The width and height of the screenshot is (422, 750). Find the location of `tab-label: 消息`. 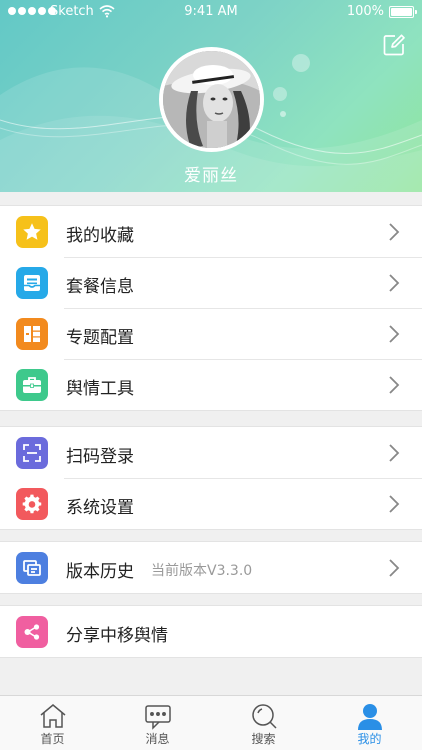

tab-label: 消息 is located at coordinates (157, 739).